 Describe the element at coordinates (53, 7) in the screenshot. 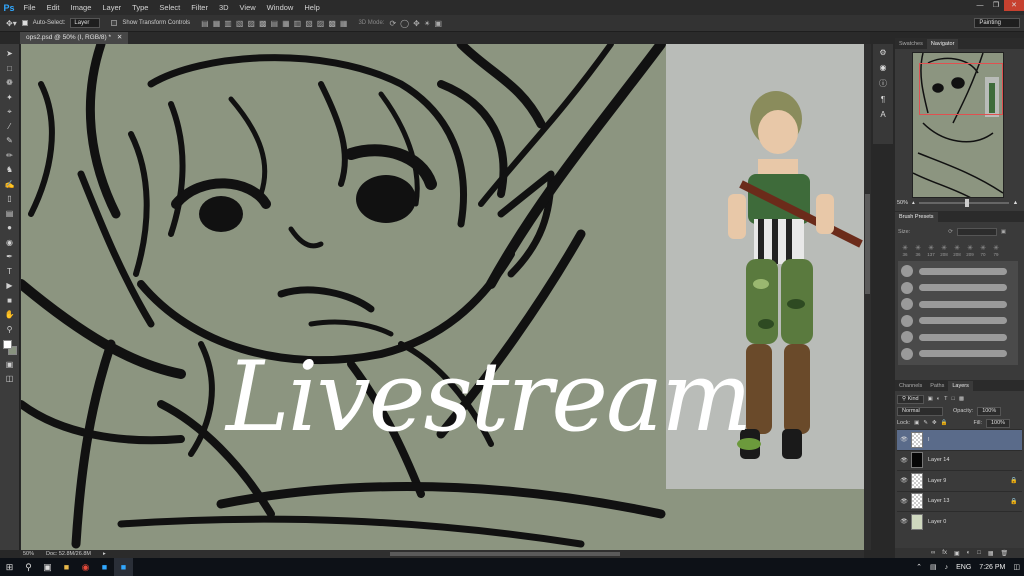

I see `menu-edit: Edit` at that location.